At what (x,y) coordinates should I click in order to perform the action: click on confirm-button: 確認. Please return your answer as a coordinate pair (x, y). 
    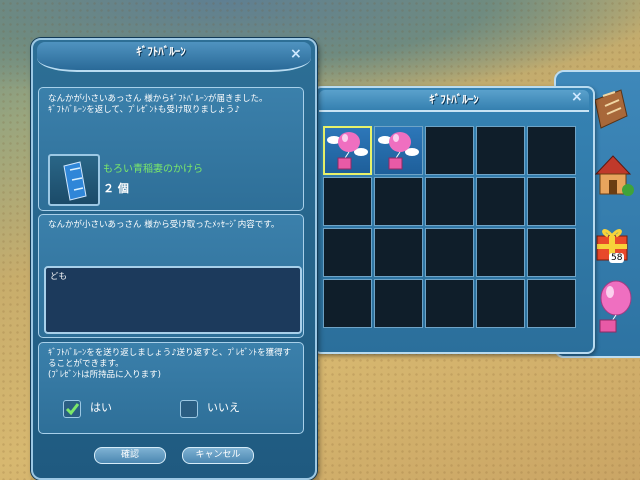
    Looking at the image, I should click on (130, 455).